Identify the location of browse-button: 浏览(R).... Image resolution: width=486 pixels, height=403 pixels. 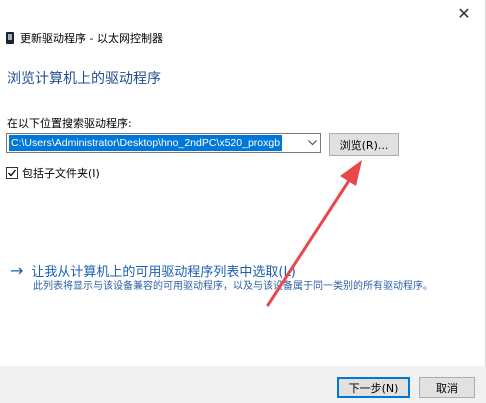
(364, 144).